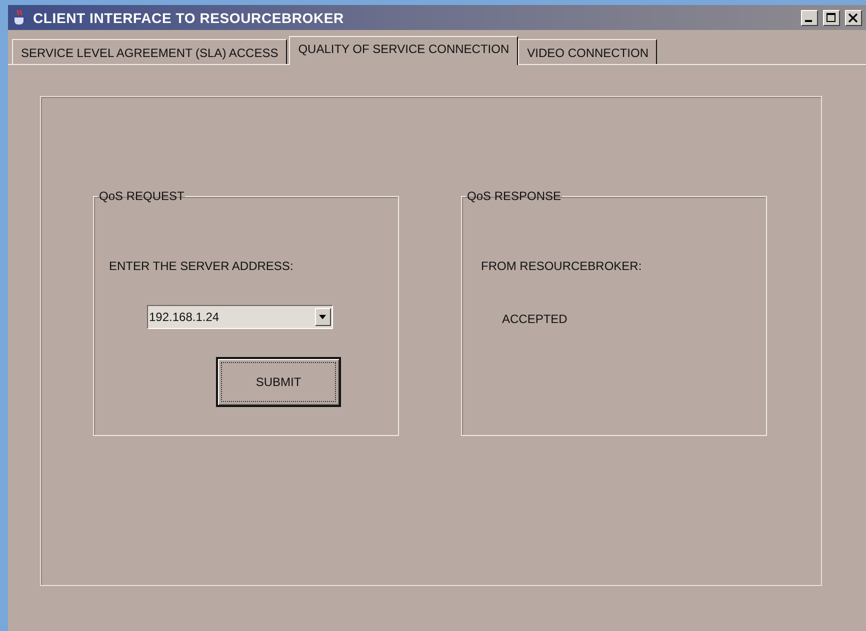 This screenshot has height=631, width=866. Describe the element at coordinates (561, 266) in the screenshot. I see `response-label: FROM RESOURCEBROKER:` at that location.